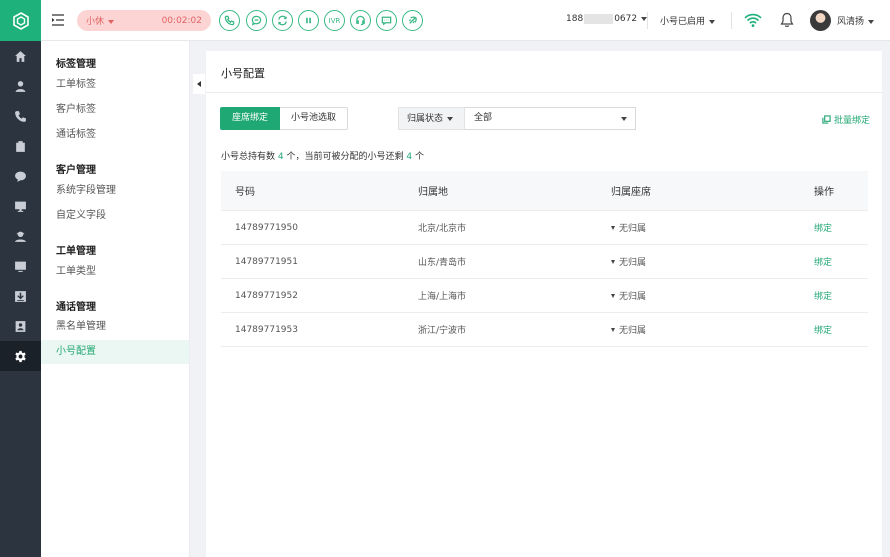  I want to click on sidebar-group-title: 标签管理, so click(76, 64).